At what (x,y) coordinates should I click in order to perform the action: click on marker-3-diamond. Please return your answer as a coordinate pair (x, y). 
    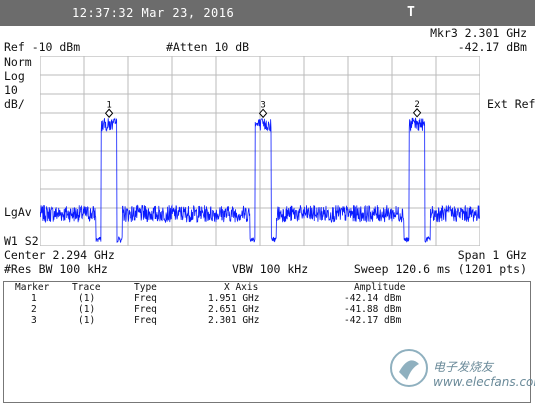
    Looking at the image, I should click on (263, 113).